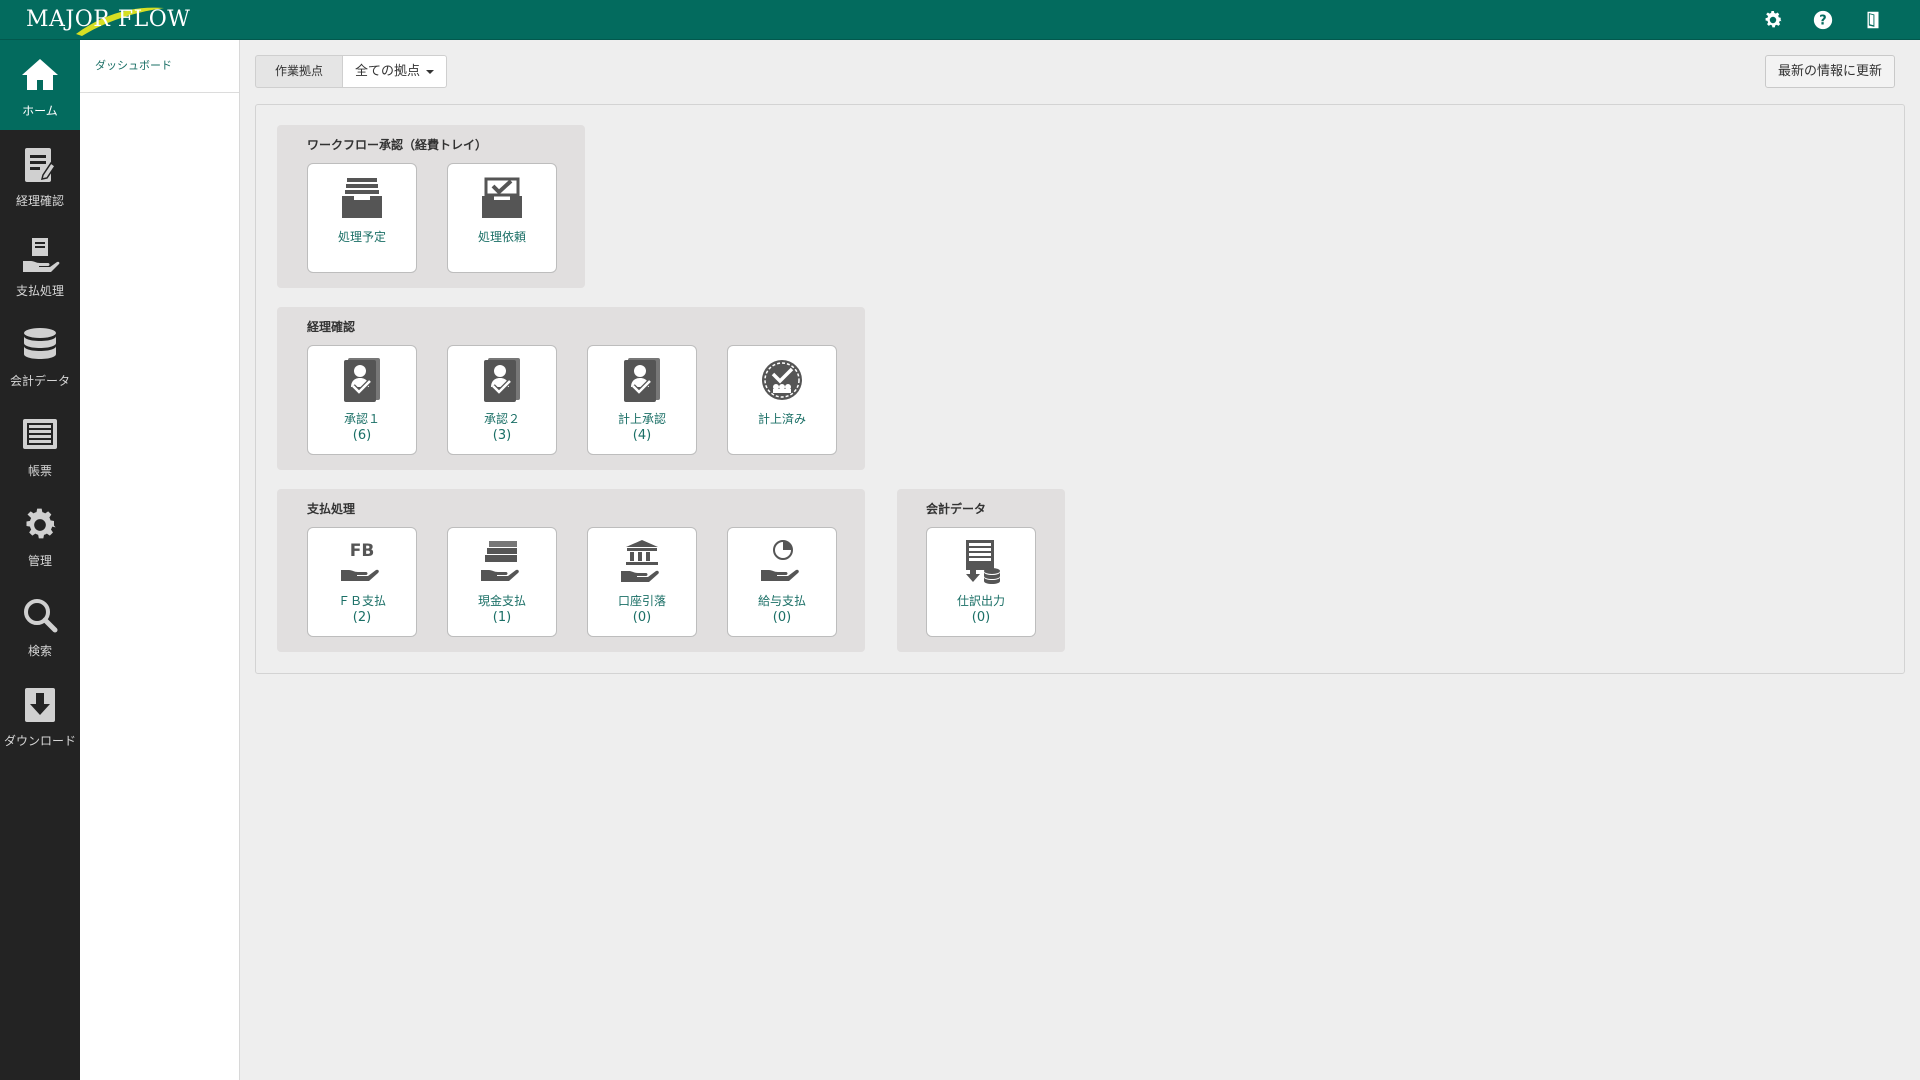 Image resolution: width=1920 pixels, height=1080 pixels. What do you see at coordinates (108, 21) in the screenshot?
I see `app-logo: MAJOR FLOW` at bounding box center [108, 21].